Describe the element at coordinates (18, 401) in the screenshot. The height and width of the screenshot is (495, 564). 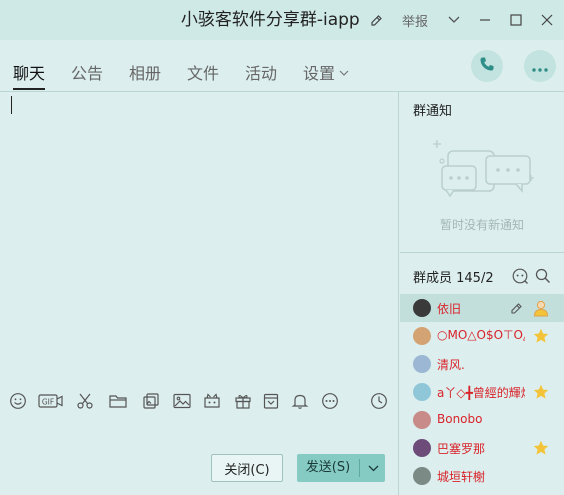
I see `emoji-icon` at that location.